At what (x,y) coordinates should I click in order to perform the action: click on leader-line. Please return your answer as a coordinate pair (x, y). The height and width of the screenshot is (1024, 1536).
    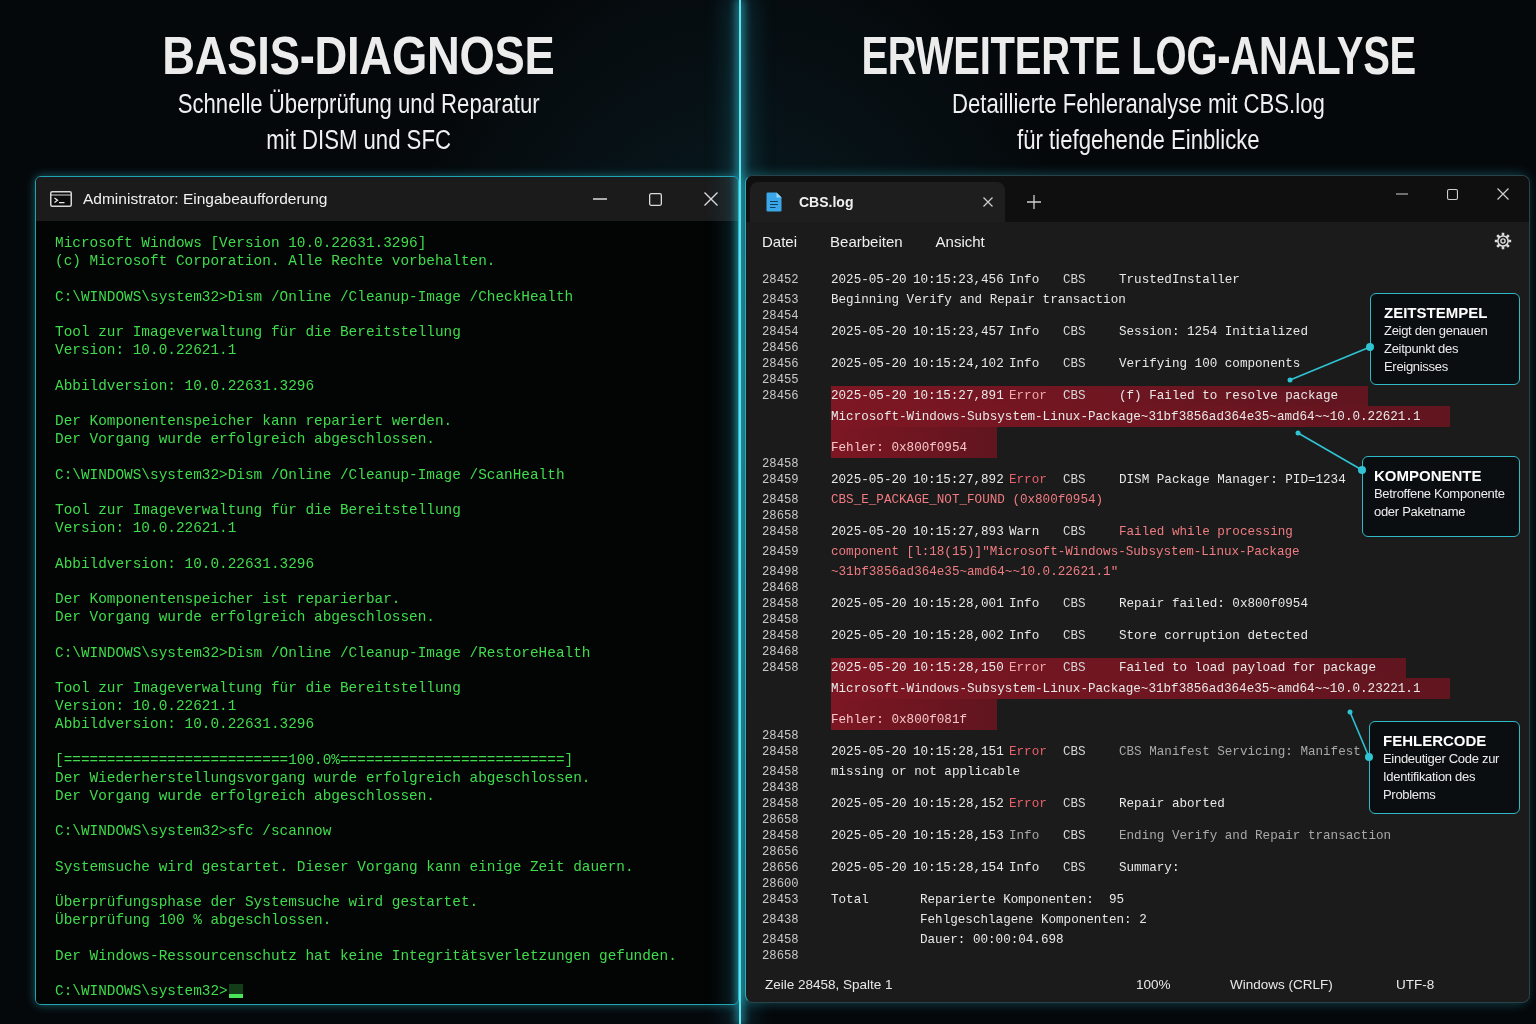
    Looking at the image, I should click on (1330, 452).